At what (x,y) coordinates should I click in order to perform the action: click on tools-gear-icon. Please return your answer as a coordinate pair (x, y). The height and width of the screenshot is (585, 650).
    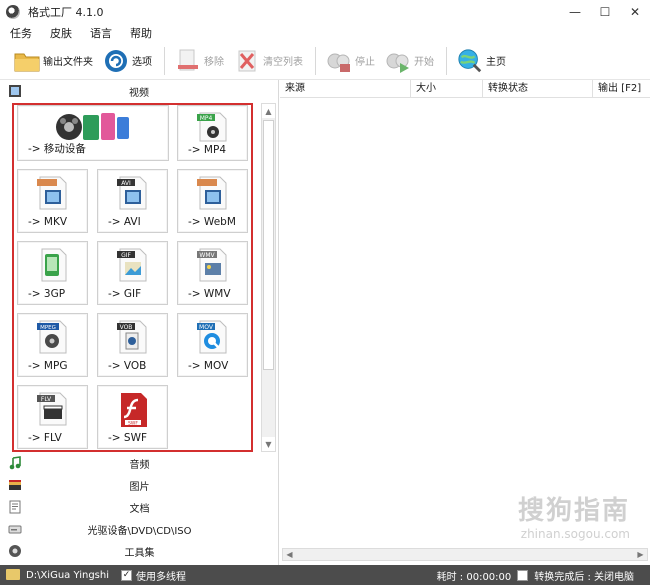
    Looking at the image, I should click on (15, 551).